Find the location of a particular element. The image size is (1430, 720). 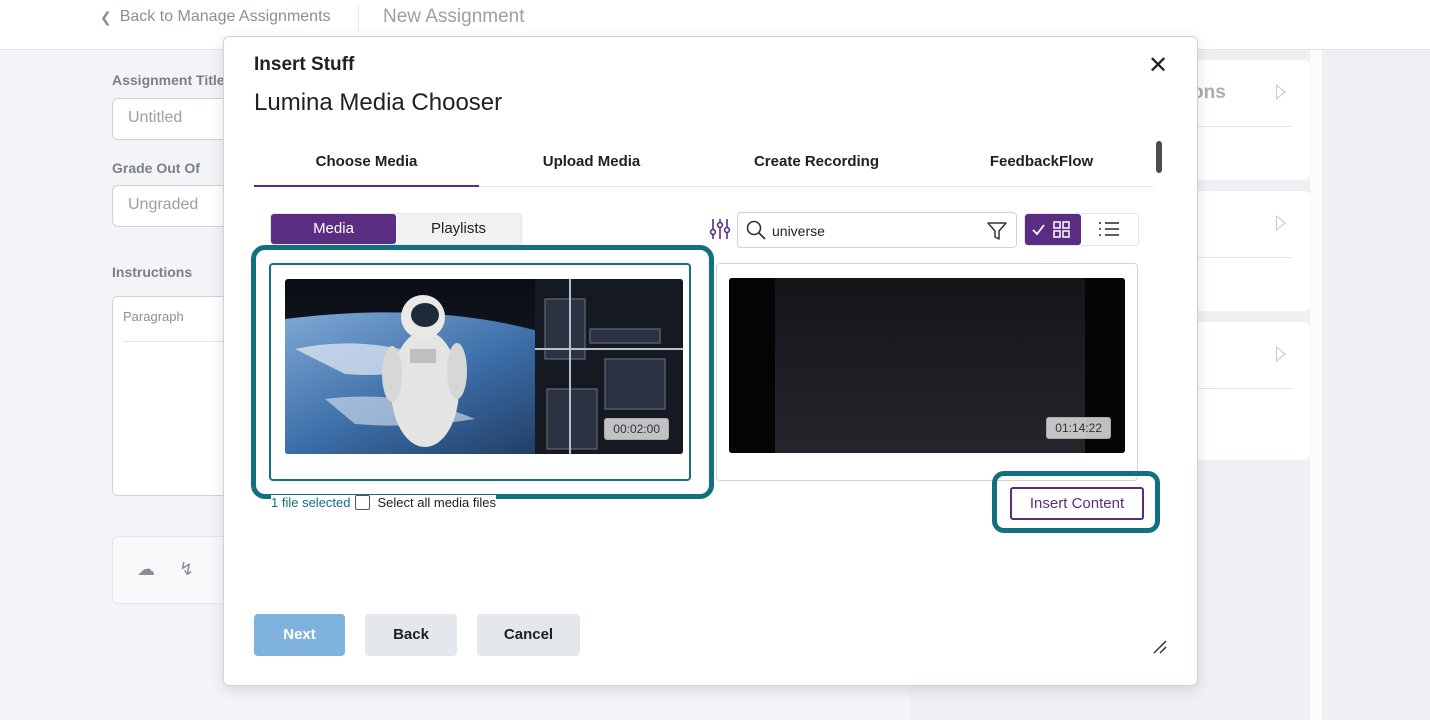

media-playlists-toggle: Media Playlists is located at coordinates (396, 229).